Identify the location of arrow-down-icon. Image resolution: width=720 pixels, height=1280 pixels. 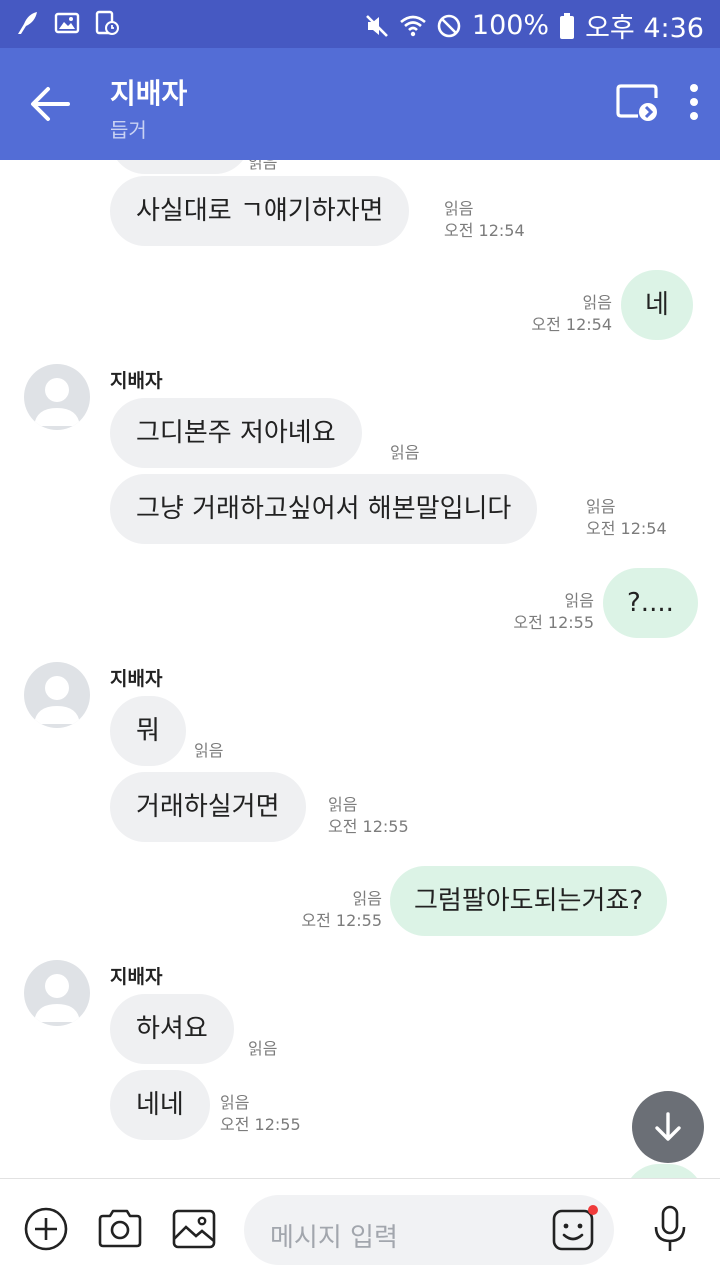
(668, 1126).